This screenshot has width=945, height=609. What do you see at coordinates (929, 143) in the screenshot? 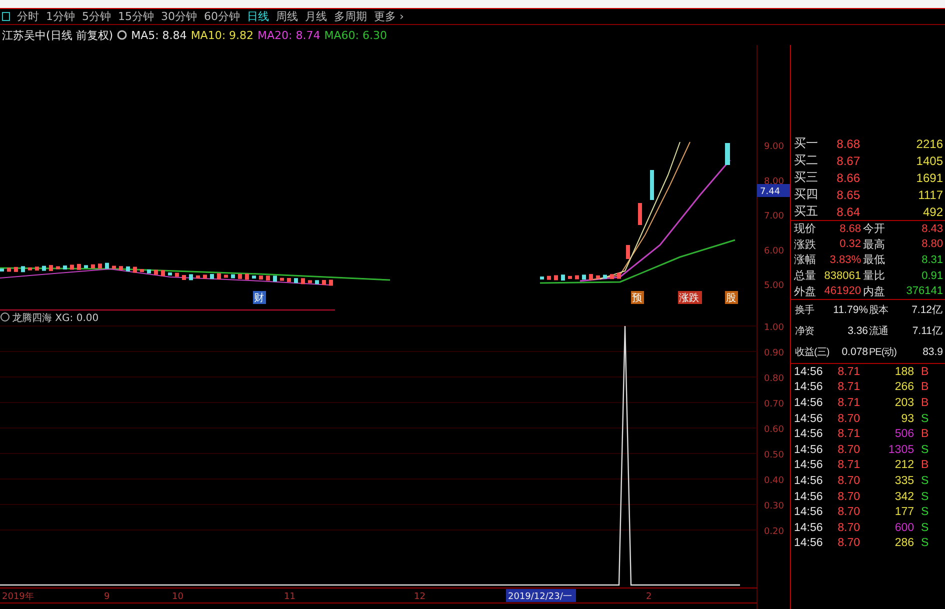
I see `bid-volume: 2216` at bounding box center [929, 143].